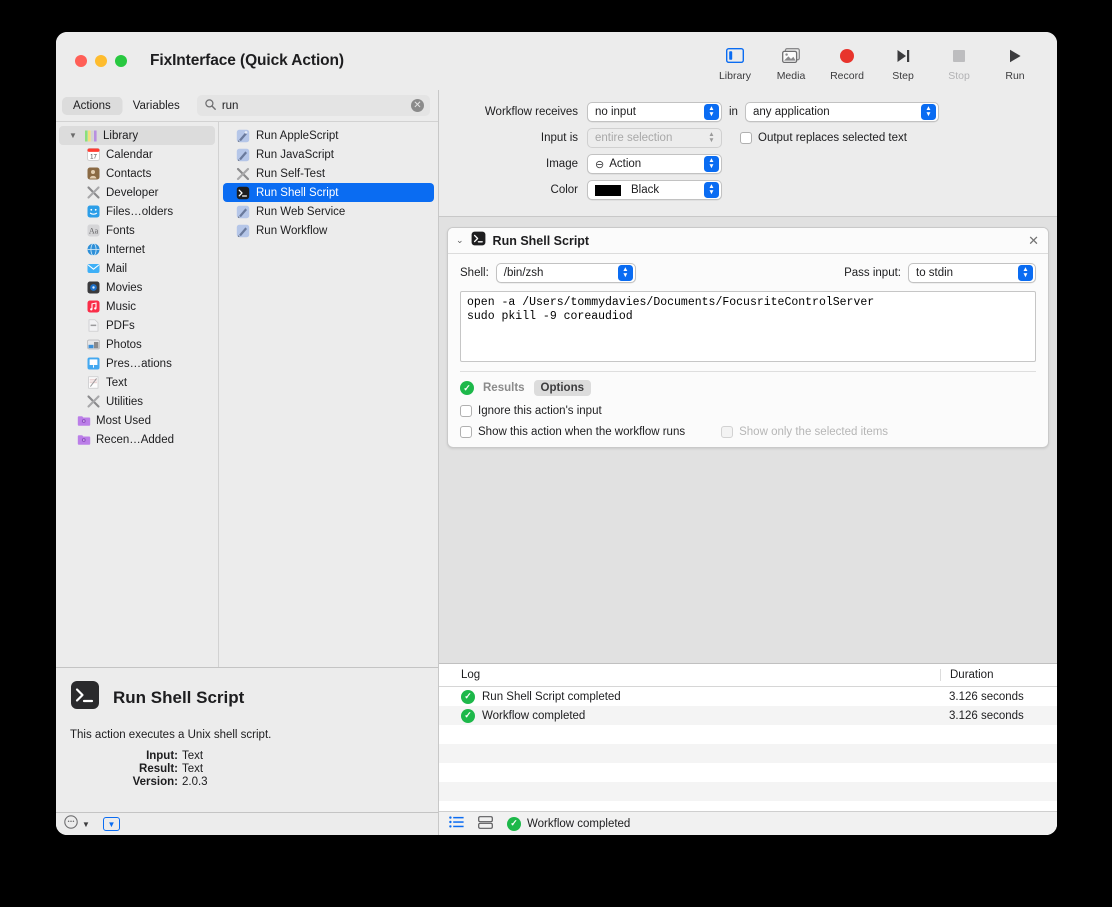 This screenshot has width=1112, height=907. What do you see at coordinates (195, 782) in the screenshot?
I see `info-meta-value: 2.0.3` at bounding box center [195, 782].